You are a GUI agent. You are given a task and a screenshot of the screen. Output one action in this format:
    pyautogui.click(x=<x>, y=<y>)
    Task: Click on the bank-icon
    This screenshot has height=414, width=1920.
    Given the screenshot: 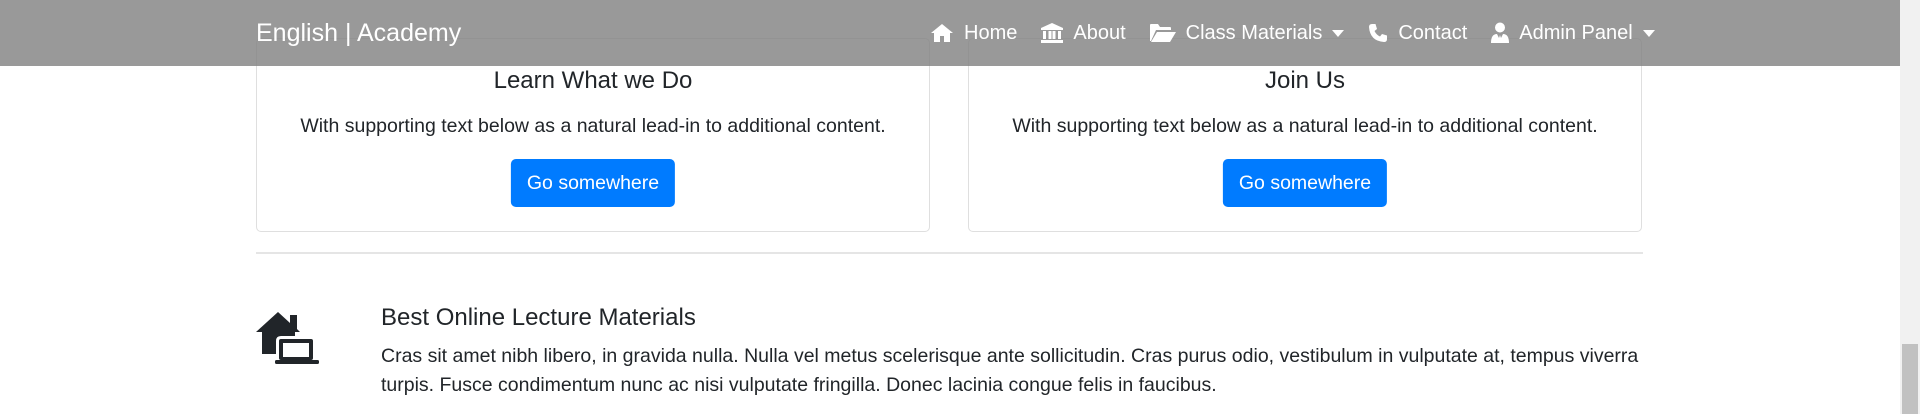 What is the action you would take?
    pyautogui.click(x=1052, y=33)
    